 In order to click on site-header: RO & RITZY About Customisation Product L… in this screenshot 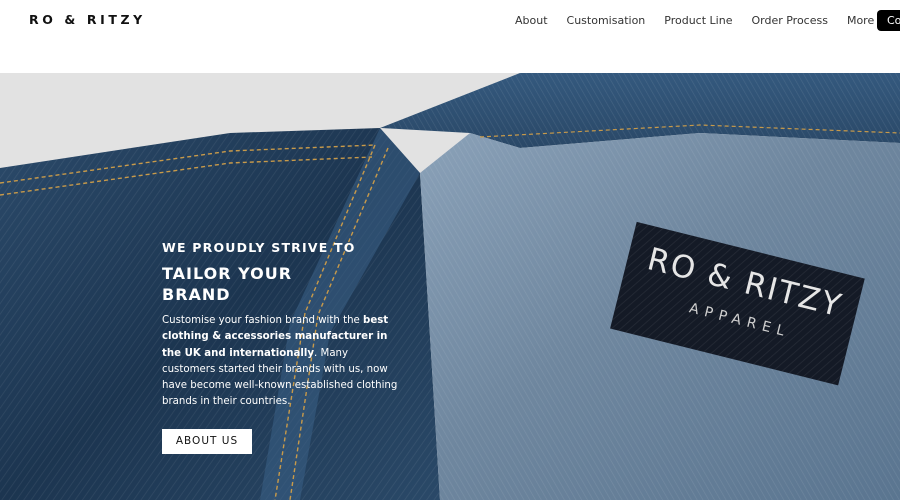, I will do `click(450, 36)`.